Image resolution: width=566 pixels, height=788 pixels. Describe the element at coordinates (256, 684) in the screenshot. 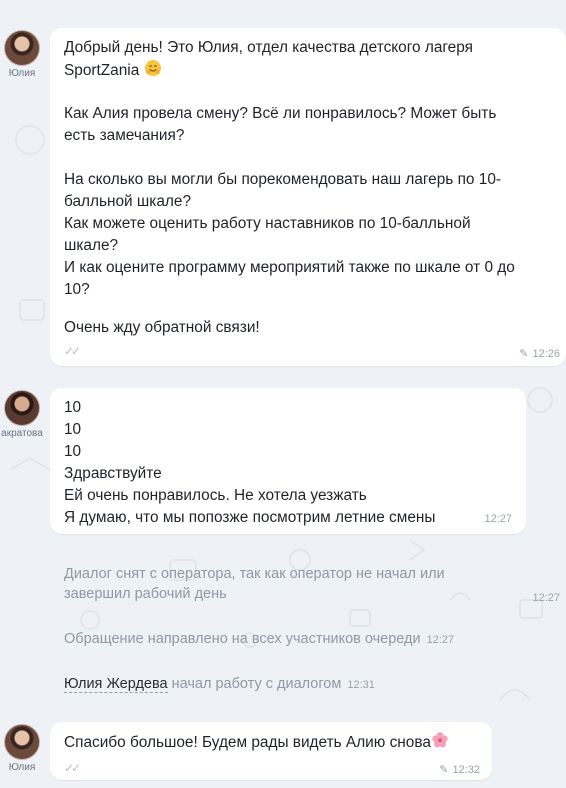

I see `system-text: начал работу с диалогом` at that location.